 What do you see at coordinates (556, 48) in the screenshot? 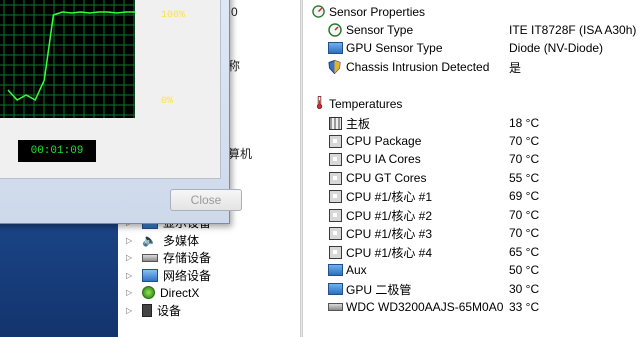
I see `sensor-value: Diode (NV-Diode)` at bounding box center [556, 48].